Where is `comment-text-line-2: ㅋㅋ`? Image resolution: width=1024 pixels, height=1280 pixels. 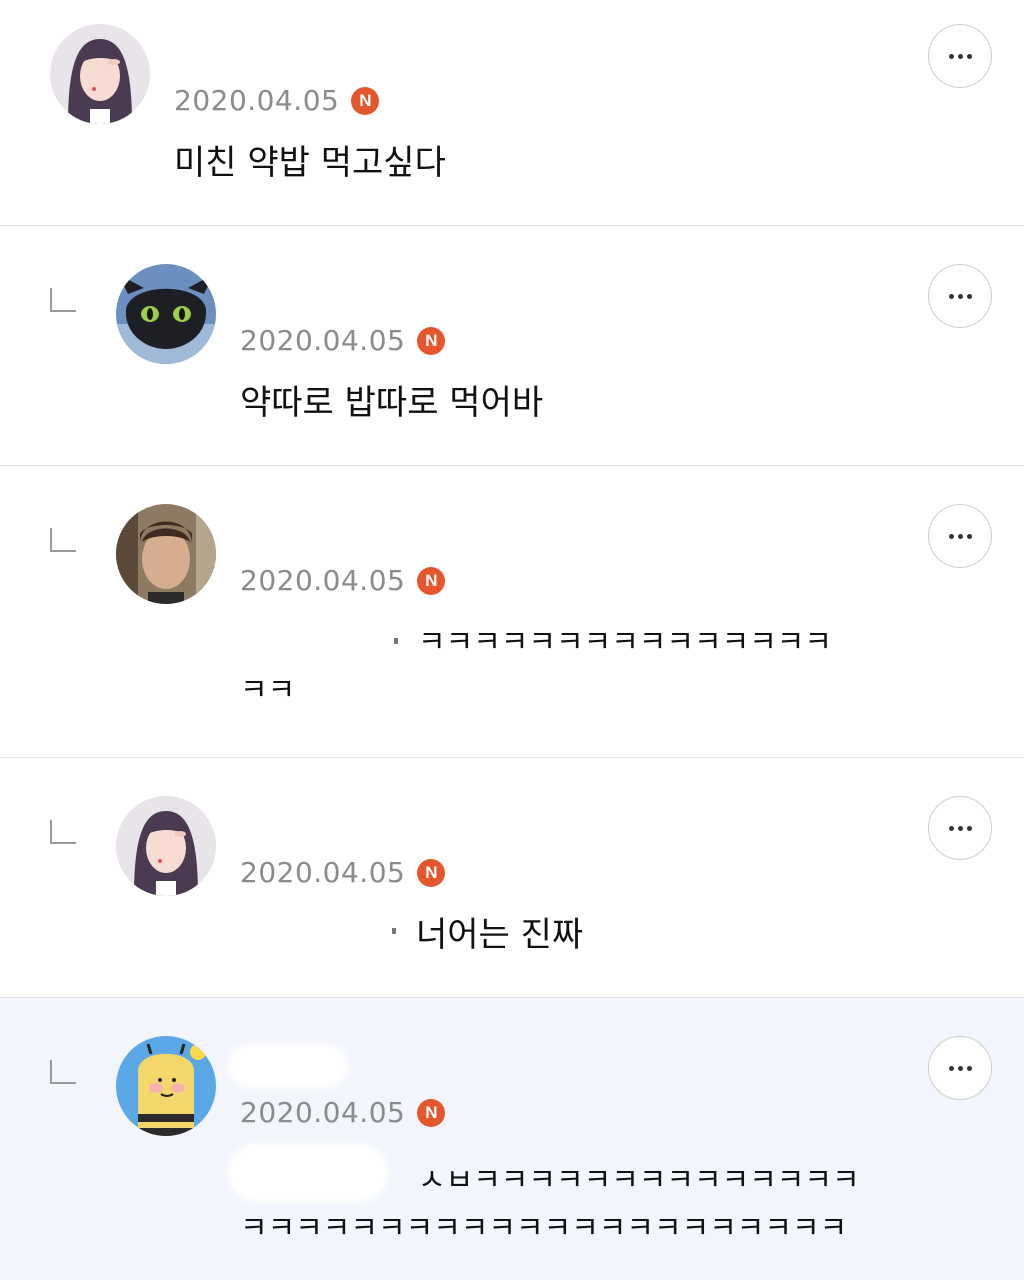 comment-text-line-2: ㅋㅋ is located at coordinates (268, 690).